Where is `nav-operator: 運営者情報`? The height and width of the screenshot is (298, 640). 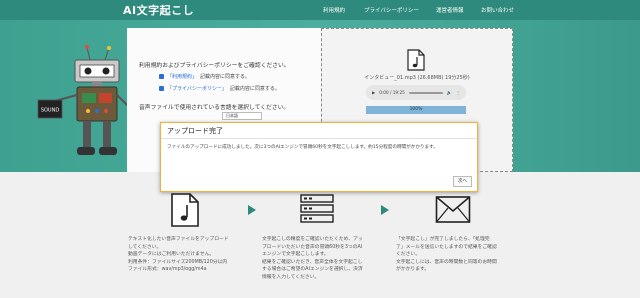 nav-operator: 運営者情報 is located at coordinates (450, 10).